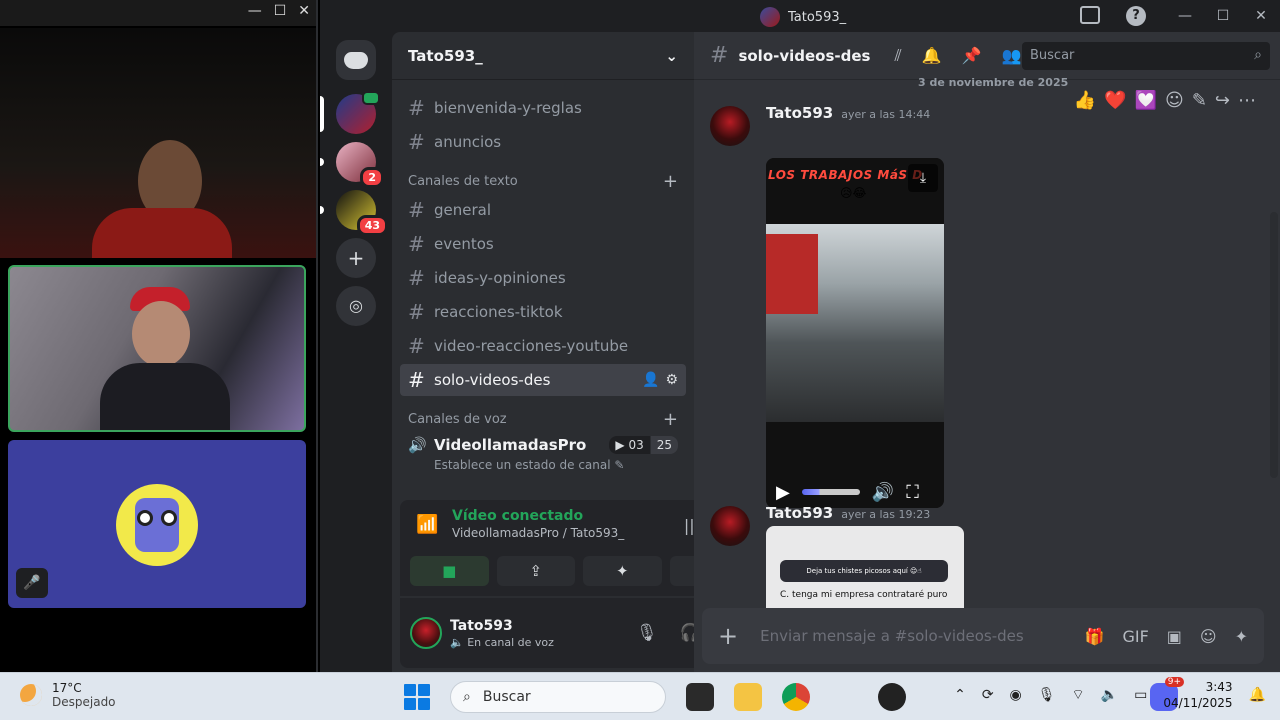  Describe the element at coordinates (650, 380) in the screenshot. I see `invite-icon: 👤` at that location.